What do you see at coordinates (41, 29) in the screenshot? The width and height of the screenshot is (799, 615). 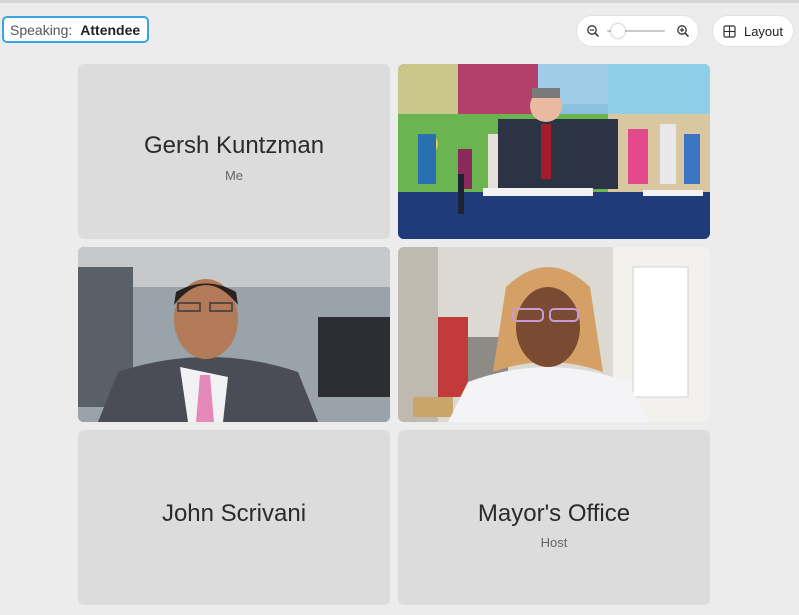 I see `speaking-label: Speaking:` at bounding box center [41, 29].